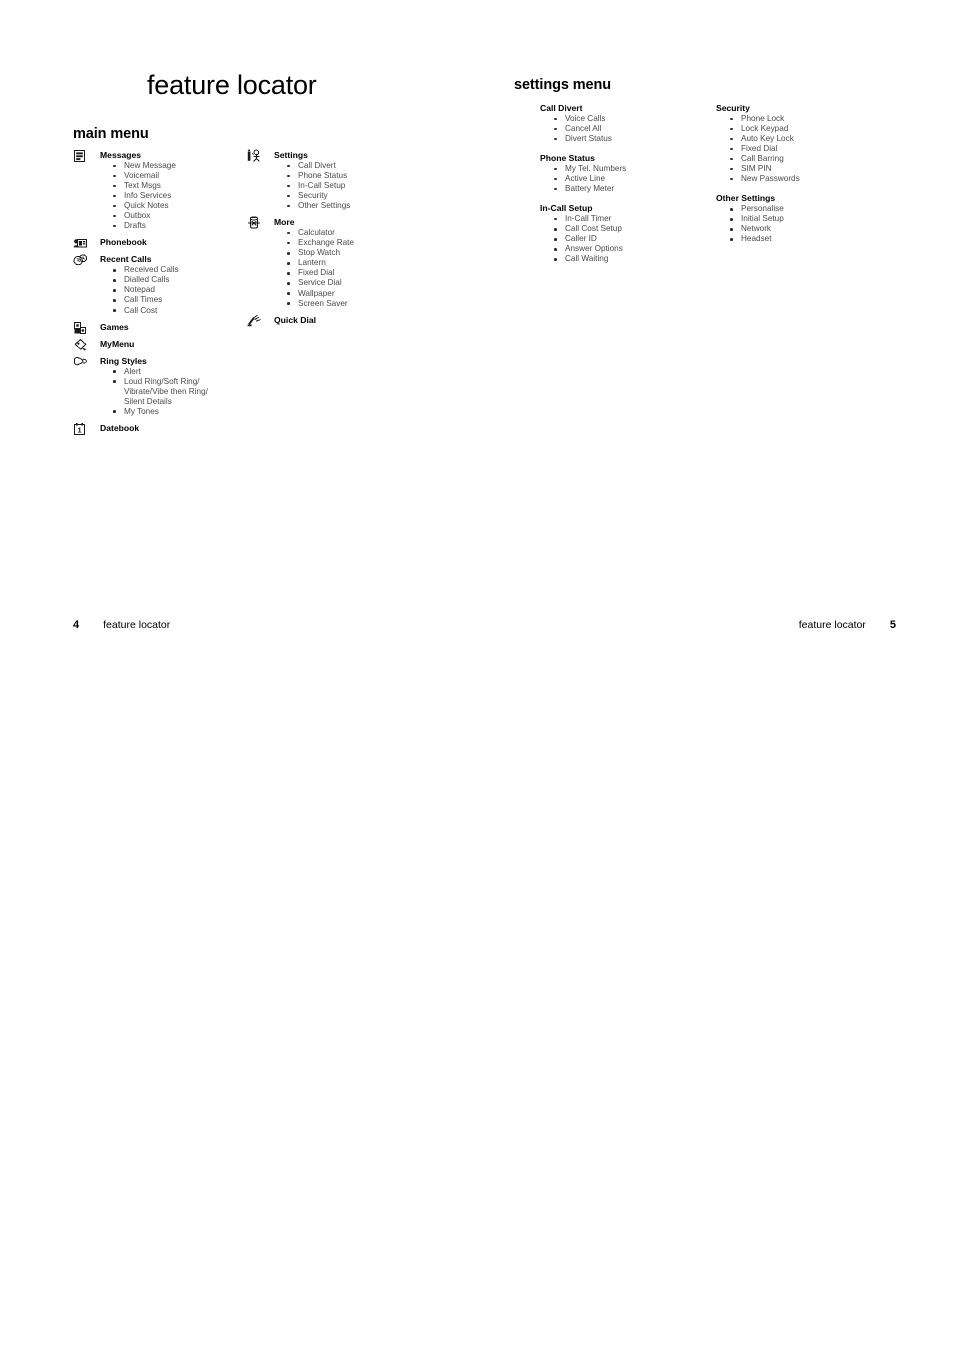 This screenshot has height=1351, width=954. Describe the element at coordinates (177, 270) in the screenshot. I see `menu-sub-item: Received Calls` at that location.